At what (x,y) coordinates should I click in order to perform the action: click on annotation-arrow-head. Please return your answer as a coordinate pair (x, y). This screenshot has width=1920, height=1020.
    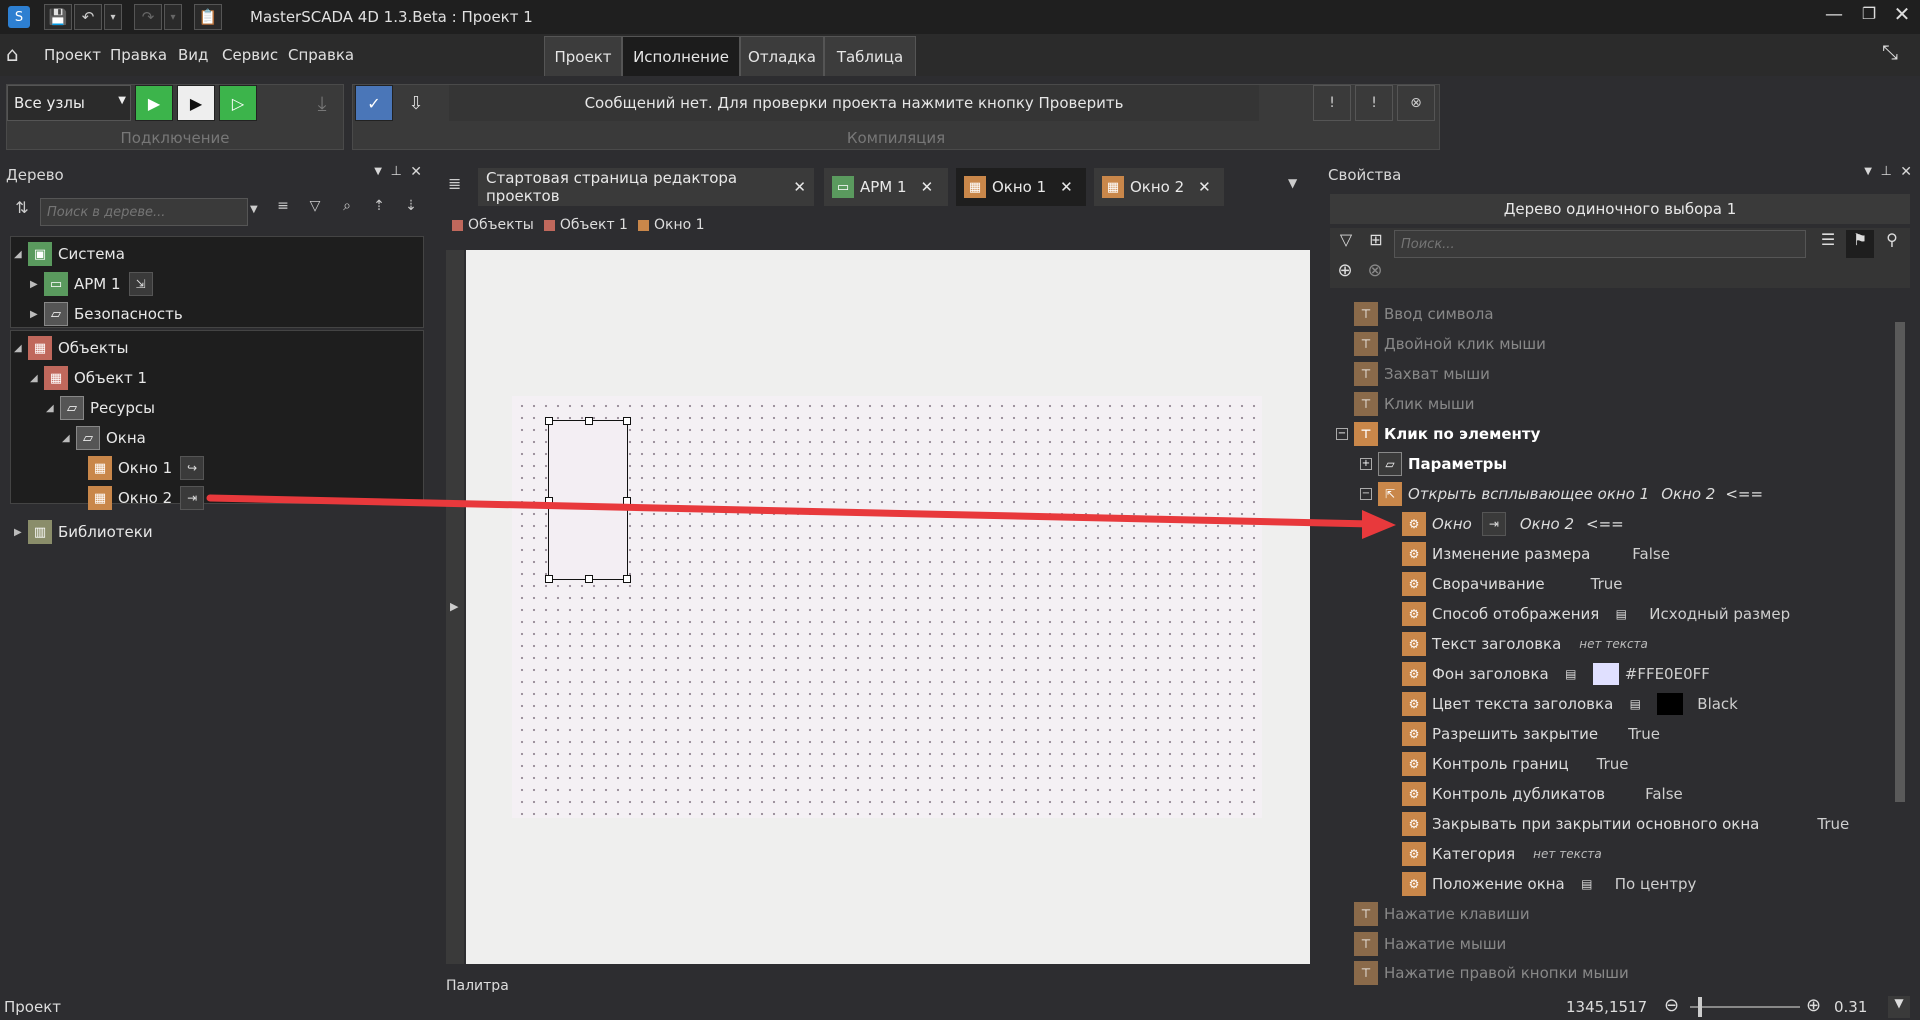
    Looking at the image, I should click on (1379, 524).